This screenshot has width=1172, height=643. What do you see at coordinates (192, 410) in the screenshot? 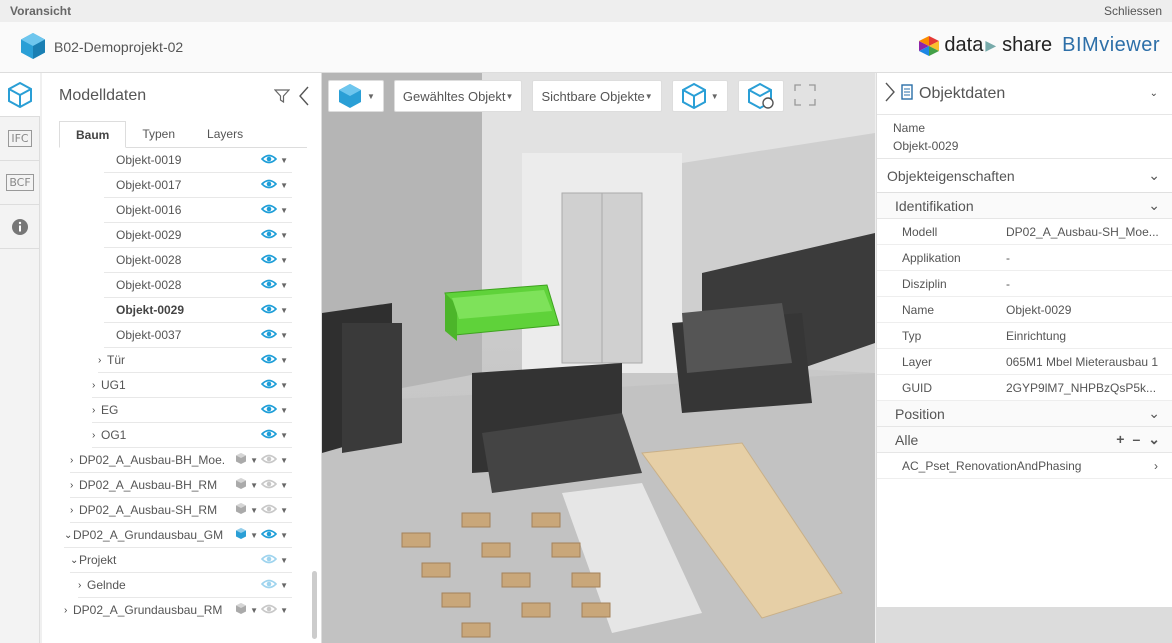
I see `tree-row: › EG ▼` at bounding box center [192, 410].